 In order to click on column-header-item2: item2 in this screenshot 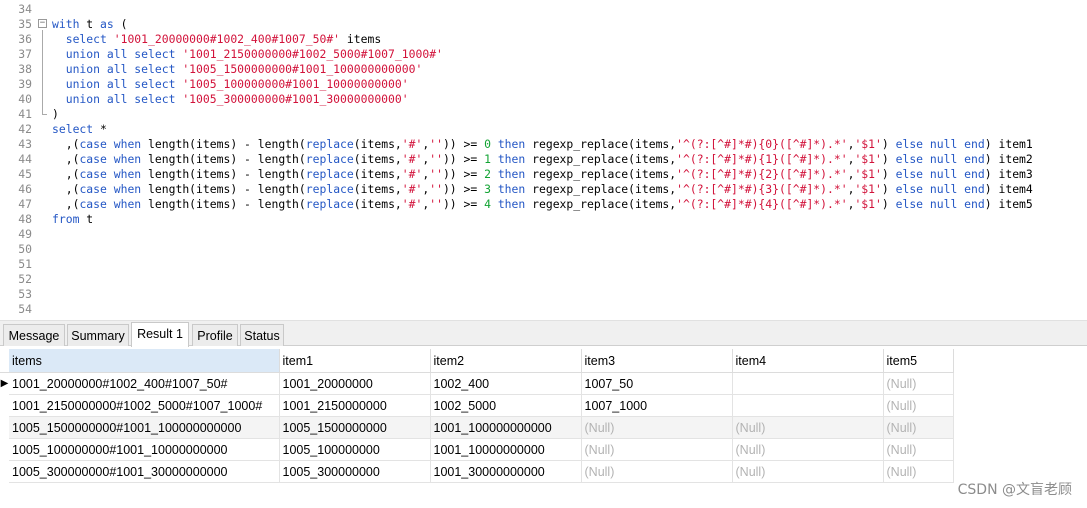, I will do `click(506, 361)`.